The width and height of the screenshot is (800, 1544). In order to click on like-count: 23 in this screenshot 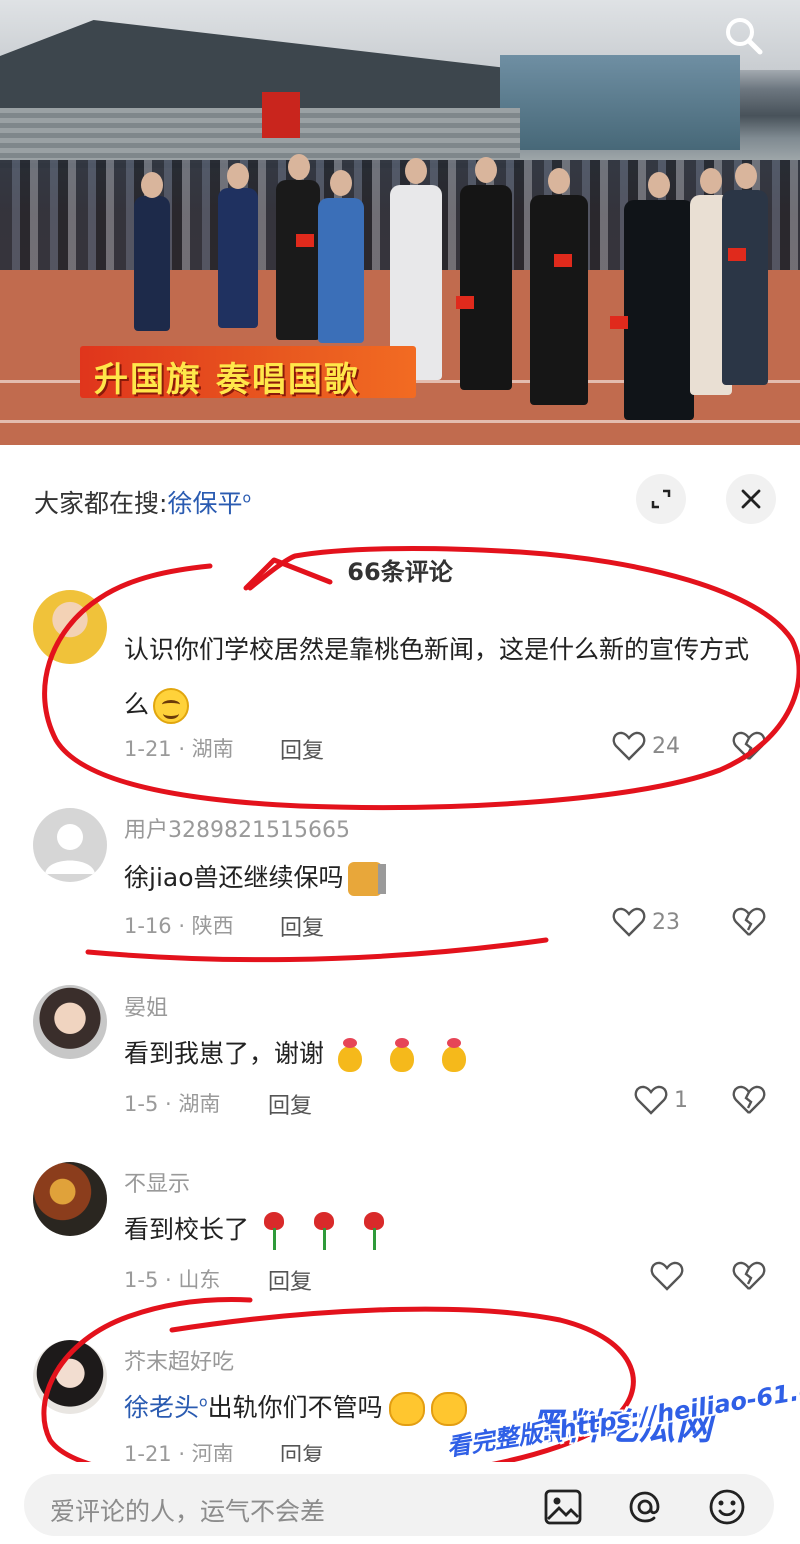, I will do `click(666, 922)`.